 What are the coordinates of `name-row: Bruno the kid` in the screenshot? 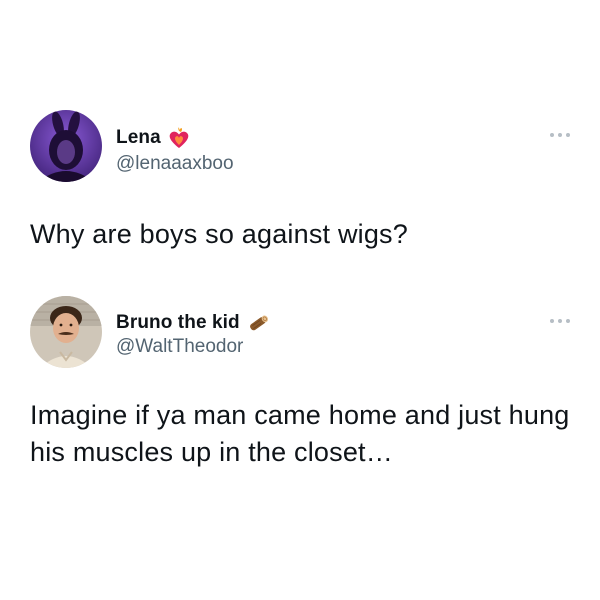 It's located at (193, 323).